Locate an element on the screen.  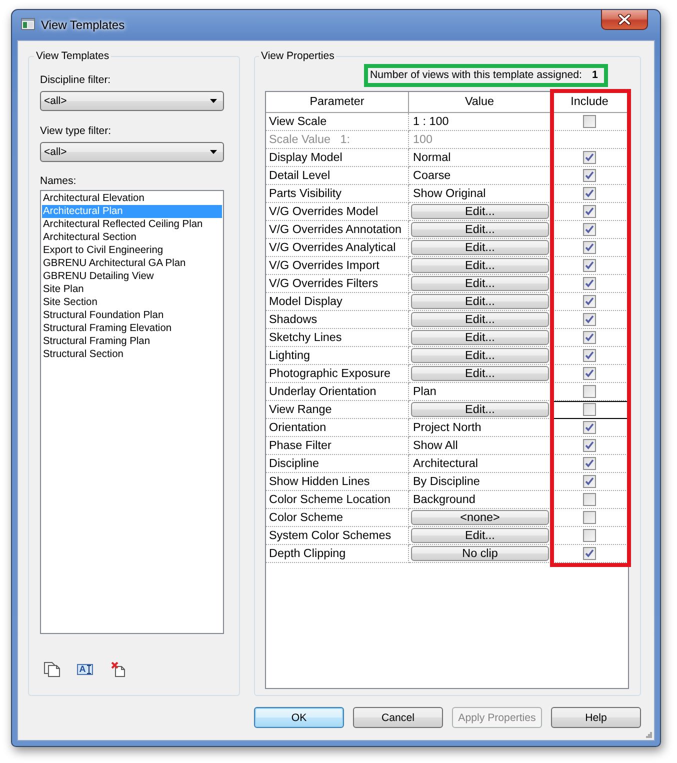
dialog-button: OK is located at coordinates (299, 717).